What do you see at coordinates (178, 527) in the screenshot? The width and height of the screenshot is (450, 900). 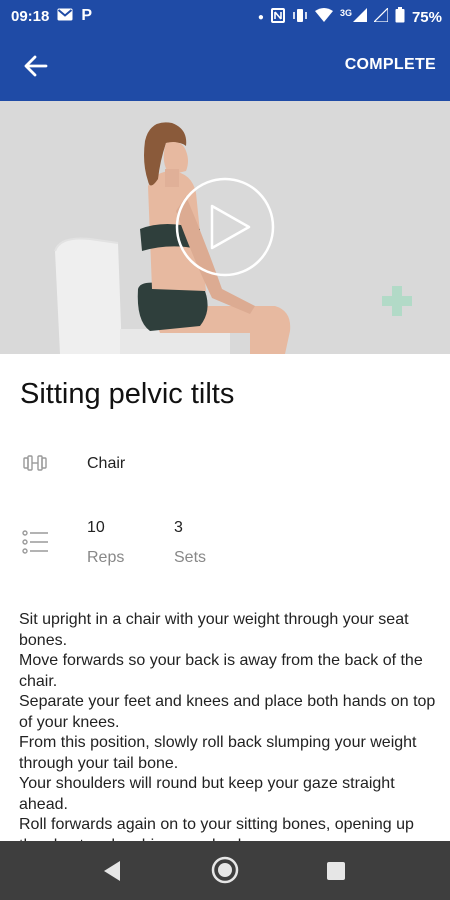 I see `sets-value: 3` at bounding box center [178, 527].